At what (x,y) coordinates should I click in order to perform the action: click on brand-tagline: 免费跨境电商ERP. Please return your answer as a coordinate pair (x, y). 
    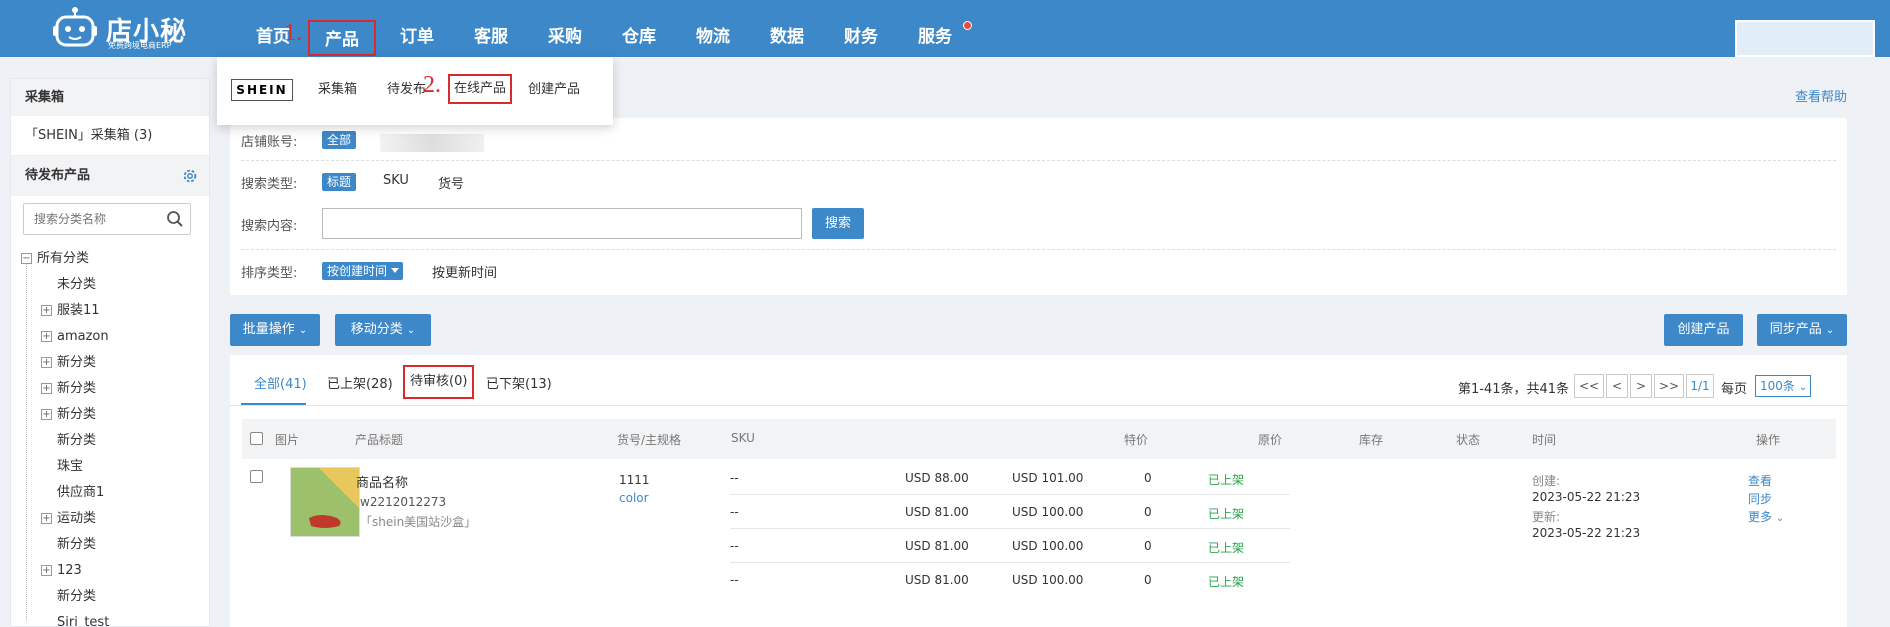
    Looking at the image, I should click on (140, 45).